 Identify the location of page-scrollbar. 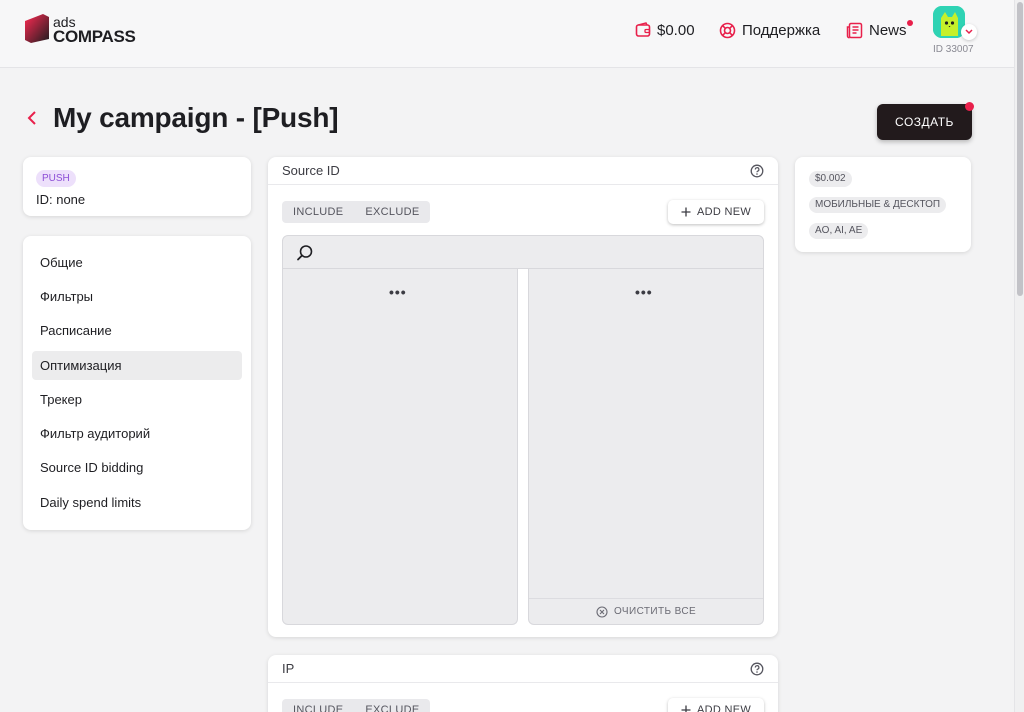
(1019, 356).